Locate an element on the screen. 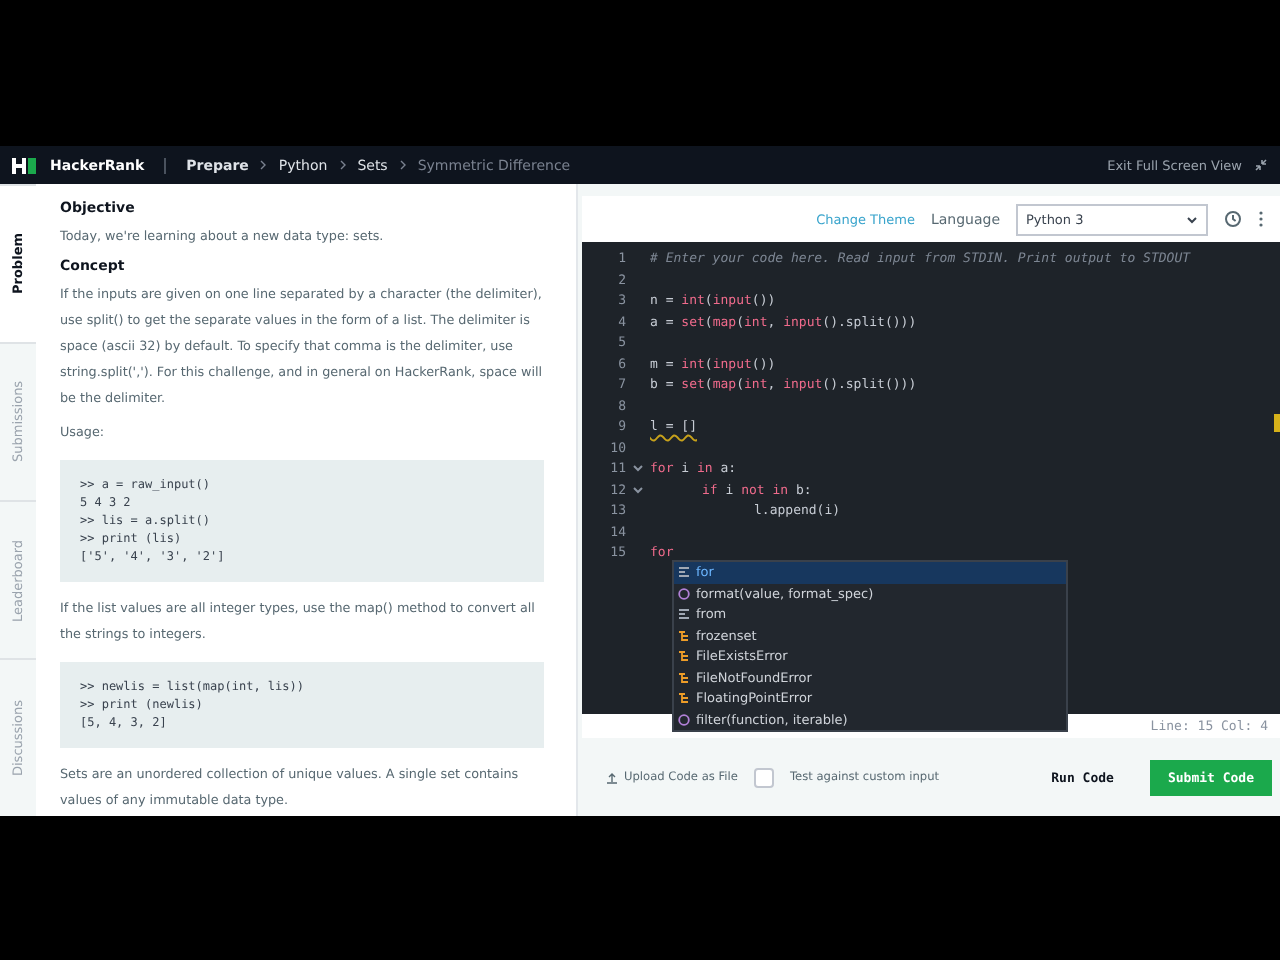 This screenshot has height=960, width=1280. more-options-icon is located at coordinates (1261, 219).